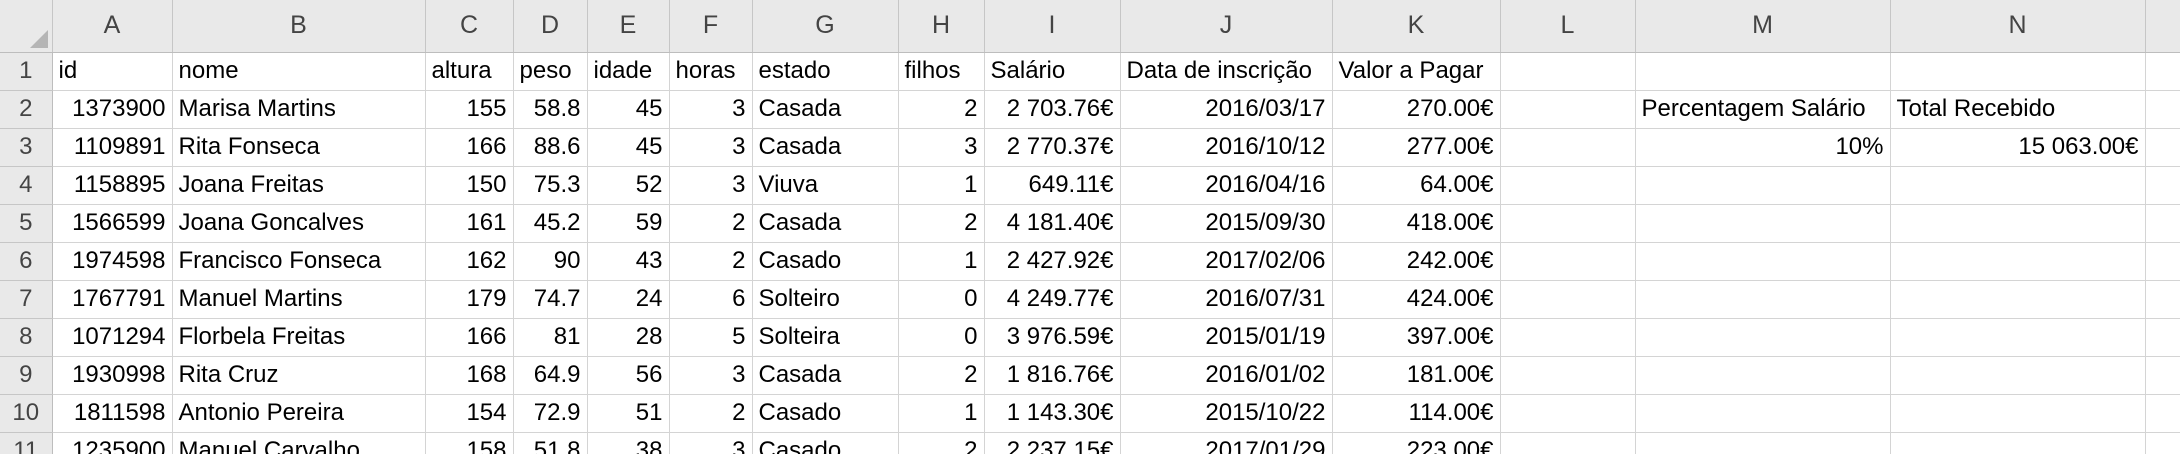  I want to click on row-header: 1, so click(26, 71).